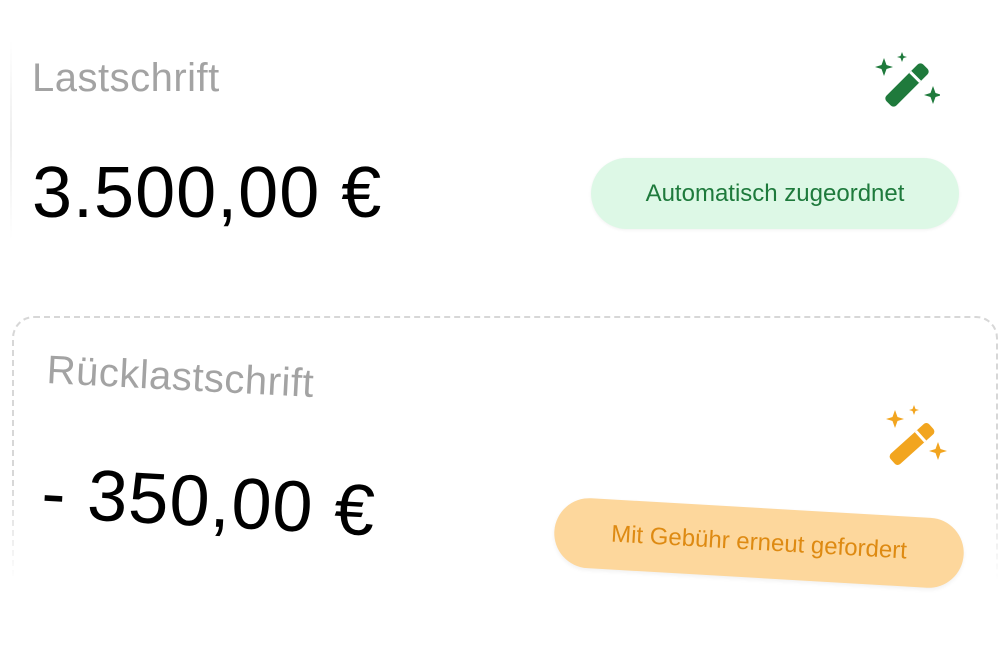  Describe the element at coordinates (775, 193) in the screenshot. I see `auto-assigned-badge: Automatisch zugeordnet` at that location.